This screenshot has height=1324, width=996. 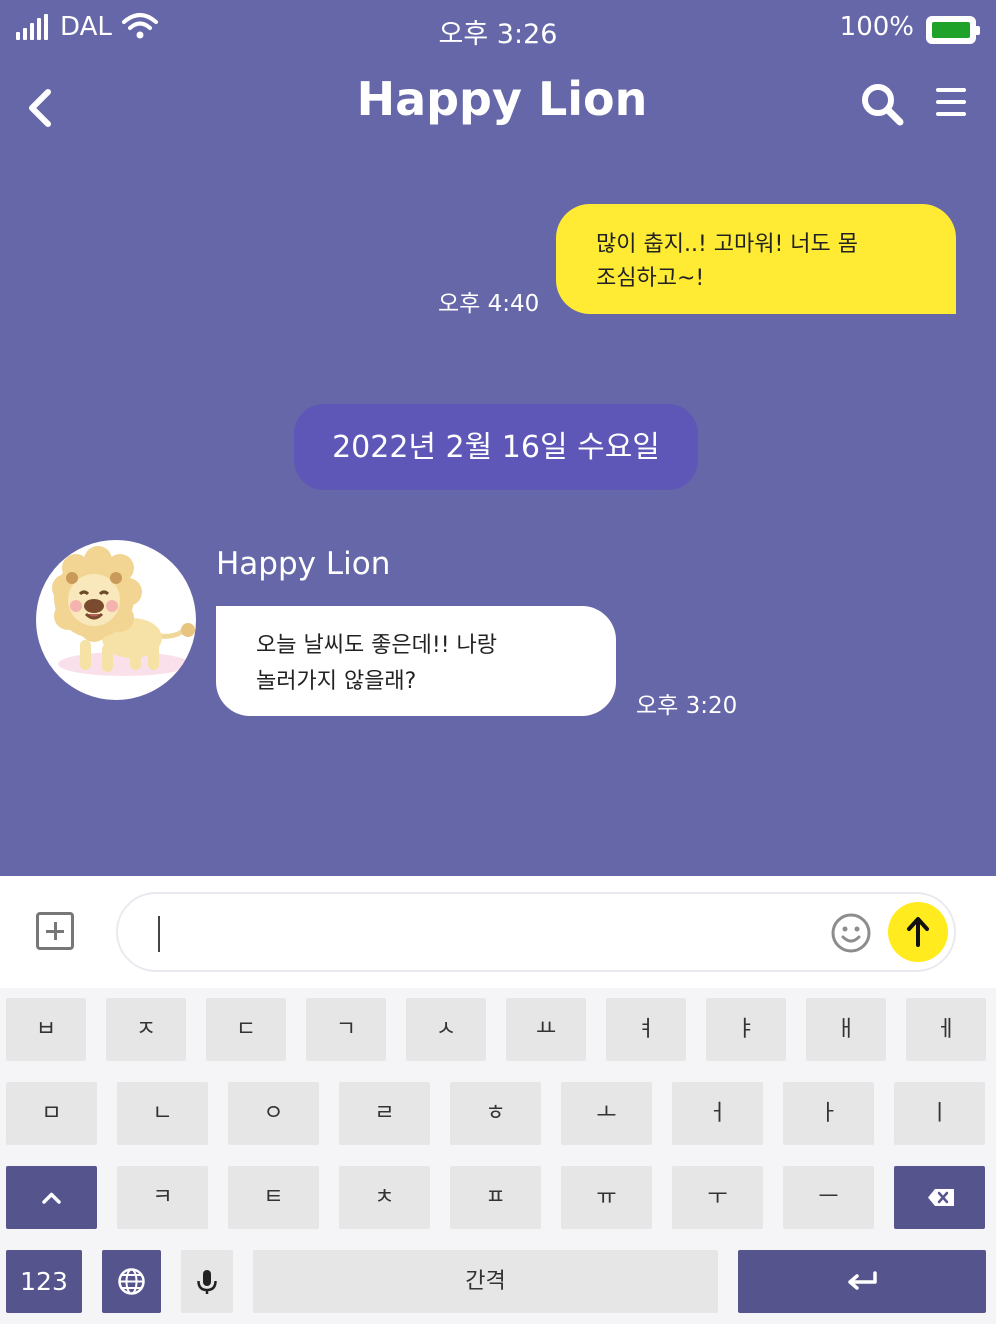 I want to click on key: ㅓ, so click(x=717, y=1113).